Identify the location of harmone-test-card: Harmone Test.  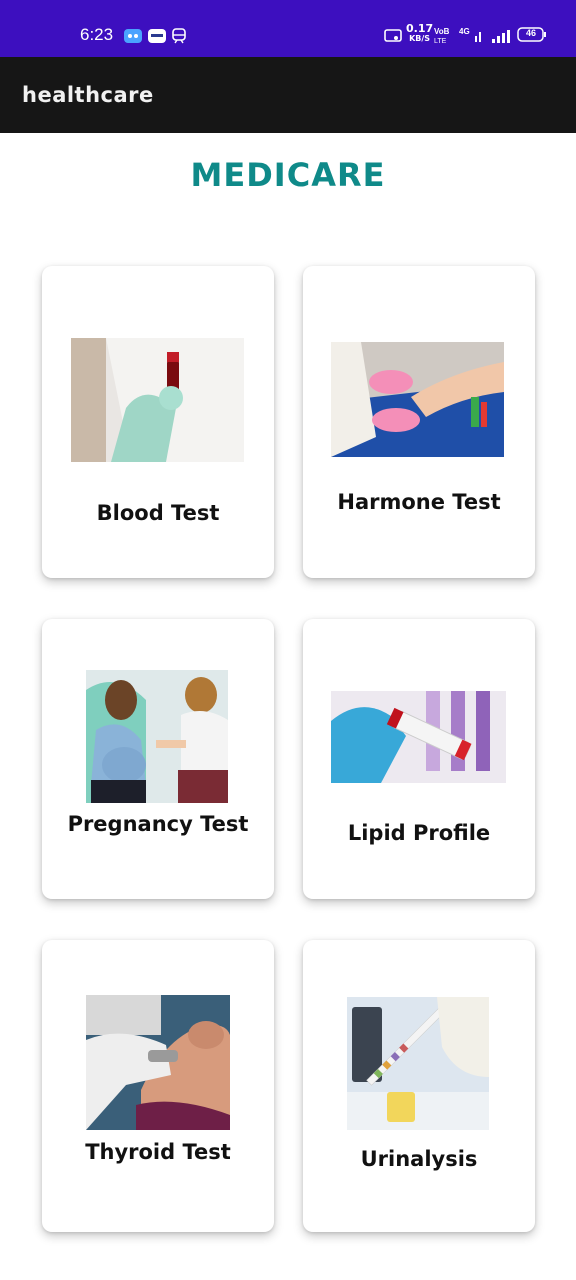
(419, 422).